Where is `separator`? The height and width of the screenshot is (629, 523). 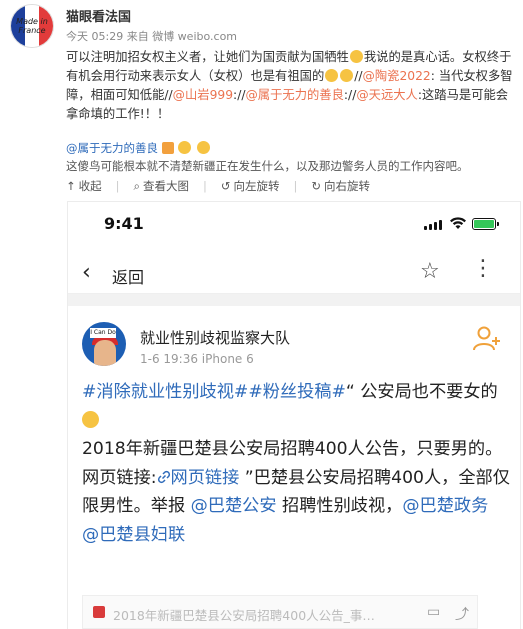
separator is located at coordinates (294, 300).